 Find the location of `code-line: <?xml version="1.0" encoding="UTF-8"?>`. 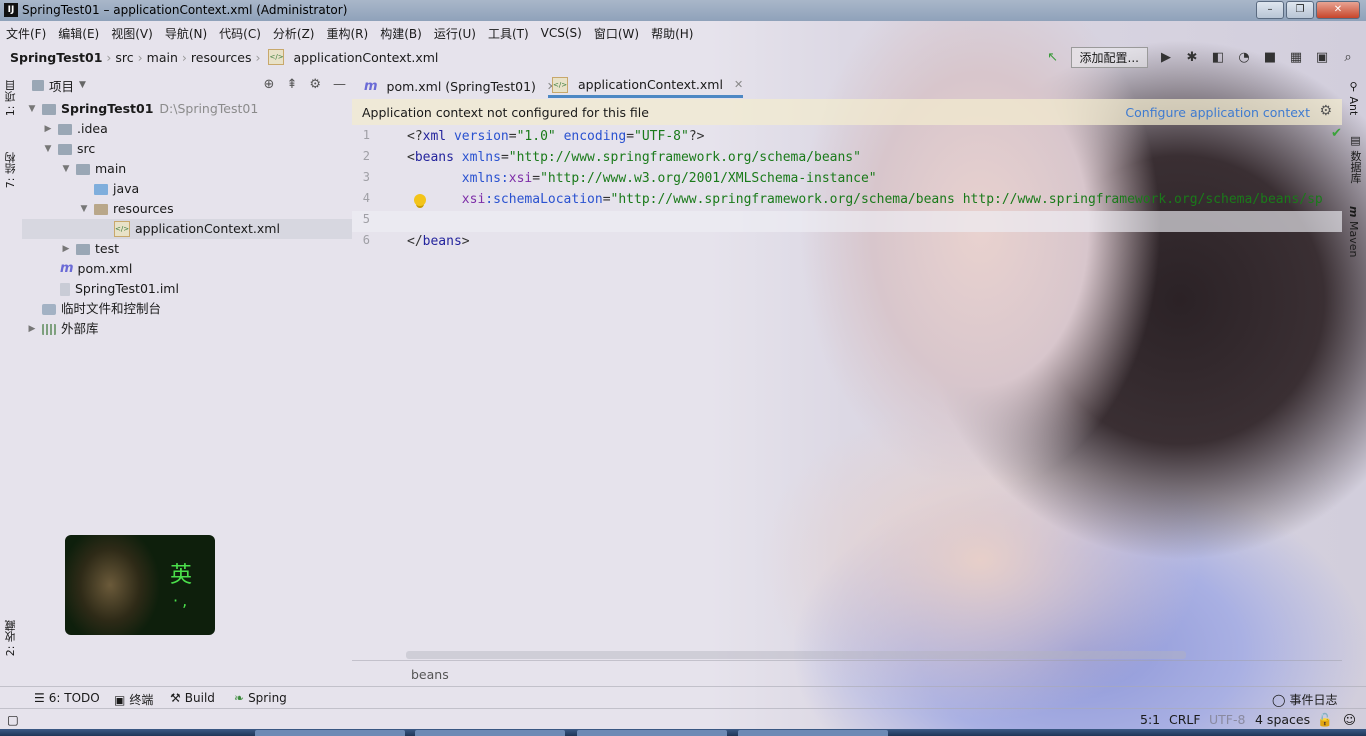

code-line: <?xml version="1.0" encoding="UTF-8"?> is located at coordinates (556, 136).